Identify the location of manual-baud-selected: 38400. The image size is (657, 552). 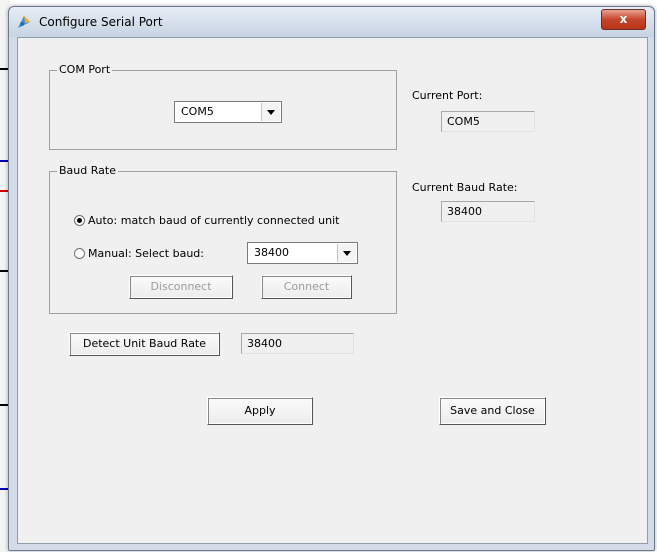
(271, 252).